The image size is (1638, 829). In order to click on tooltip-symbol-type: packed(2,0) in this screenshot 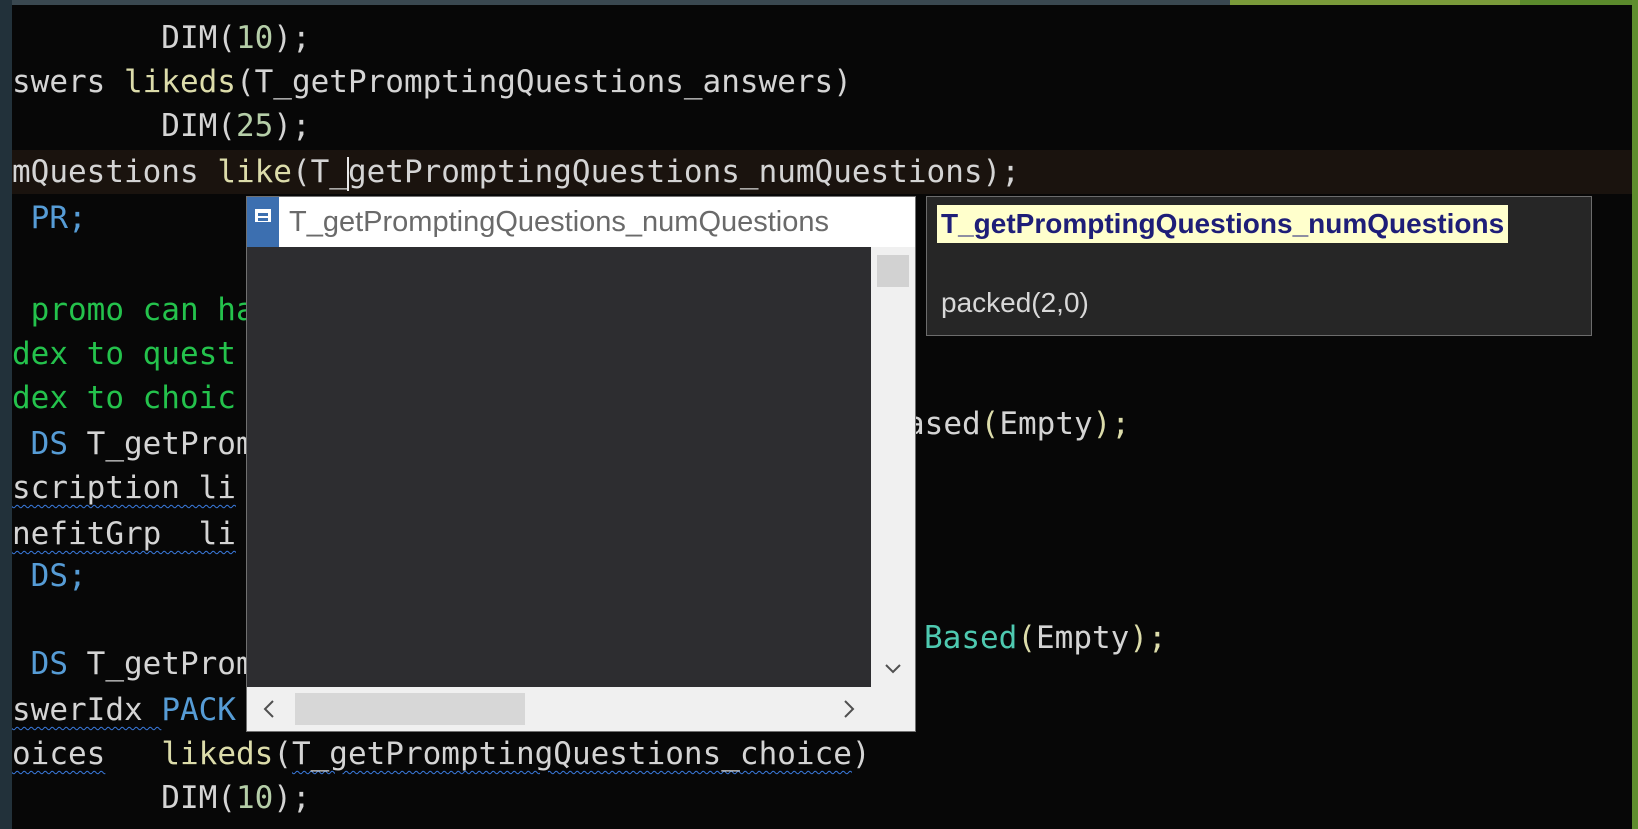, I will do `click(1015, 302)`.